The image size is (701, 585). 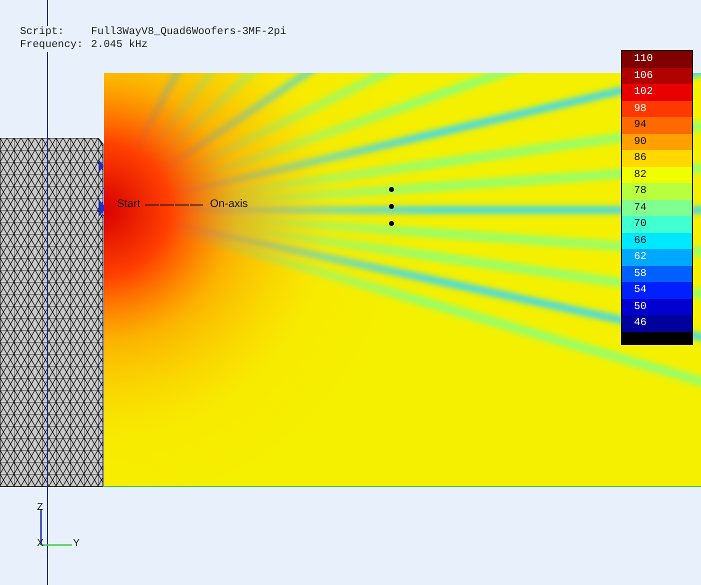 I want to click on script-name: Full3WayV8_Quad6Woofers-3MF-2pi, so click(x=188, y=32).